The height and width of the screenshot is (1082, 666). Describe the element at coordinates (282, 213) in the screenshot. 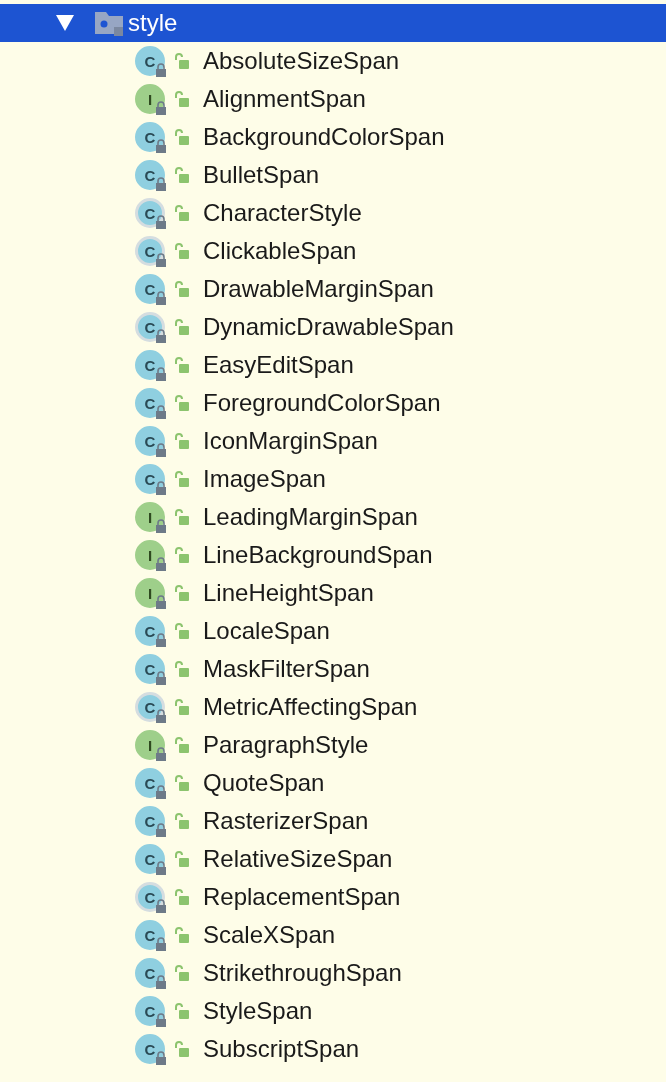

I see `class-name: CharacterStyle` at that location.